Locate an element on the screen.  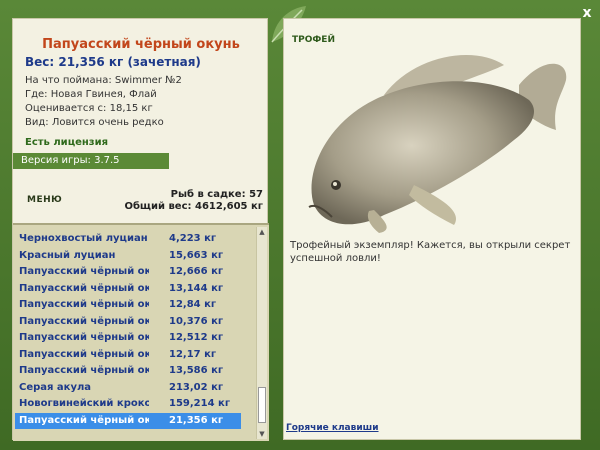
catch-fish-weight: 4,223 кг is located at coordinates (193, 238).